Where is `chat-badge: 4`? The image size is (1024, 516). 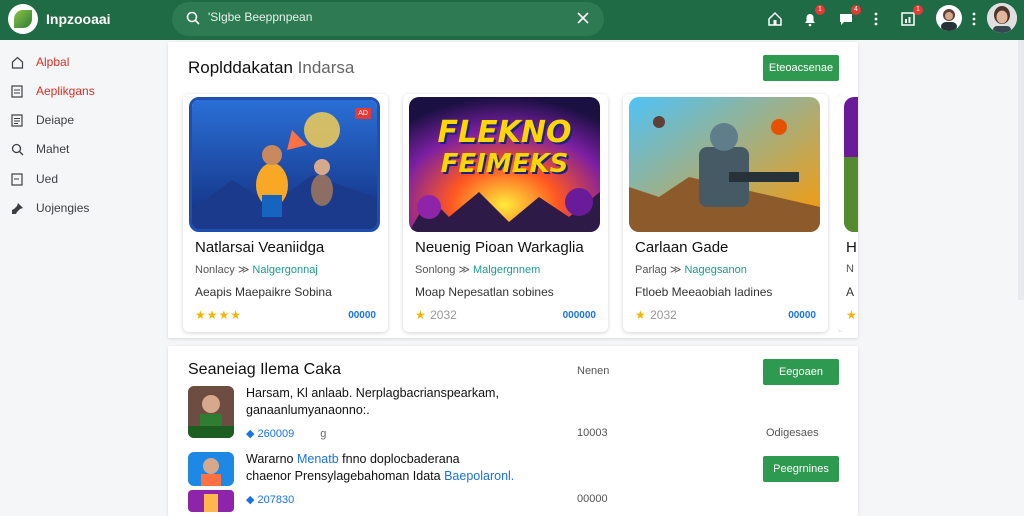 chat-badge: 4 is located at coordinates (856, 10).